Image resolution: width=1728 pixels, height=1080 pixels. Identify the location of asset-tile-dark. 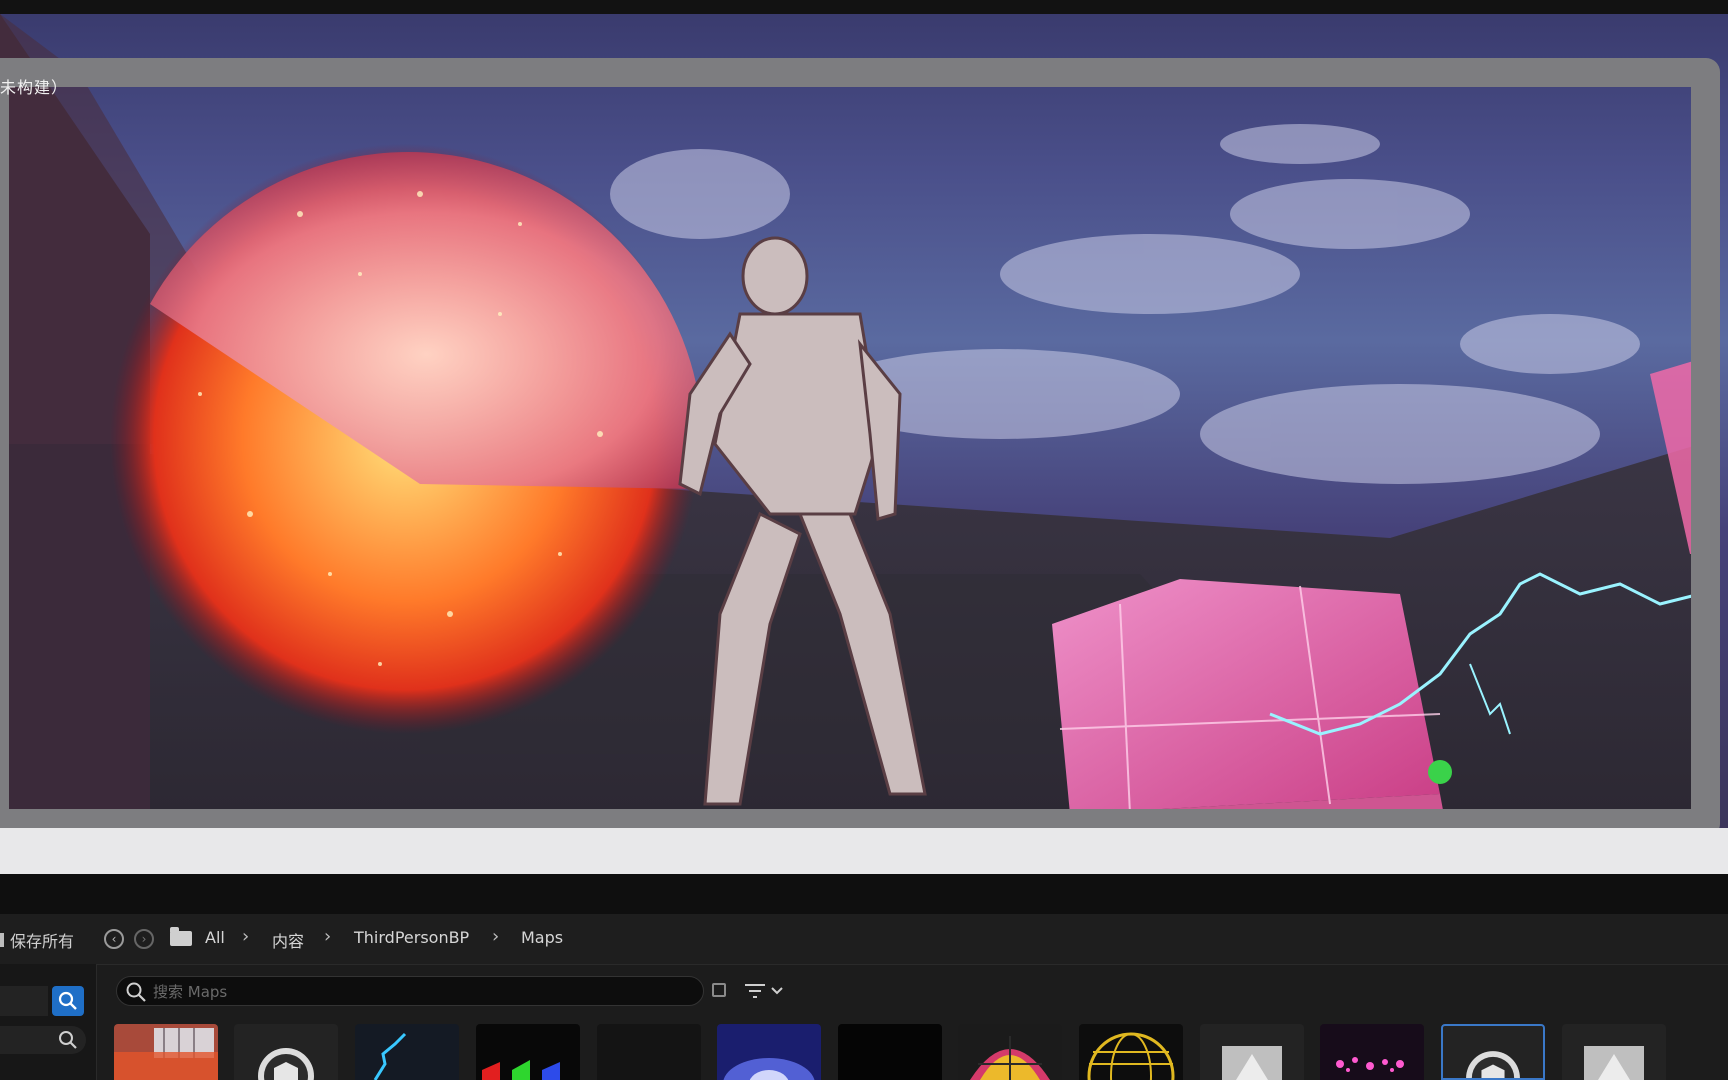
(649, 1052).